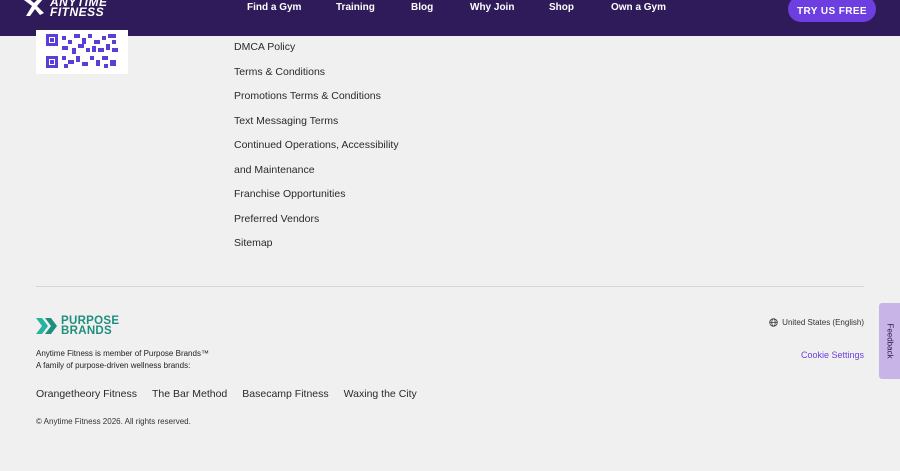 Image resolution: width=900 pixels, height=471 pixels. I want to click on brand-waxing-the-city: Waxing the City, so click(380, 394).